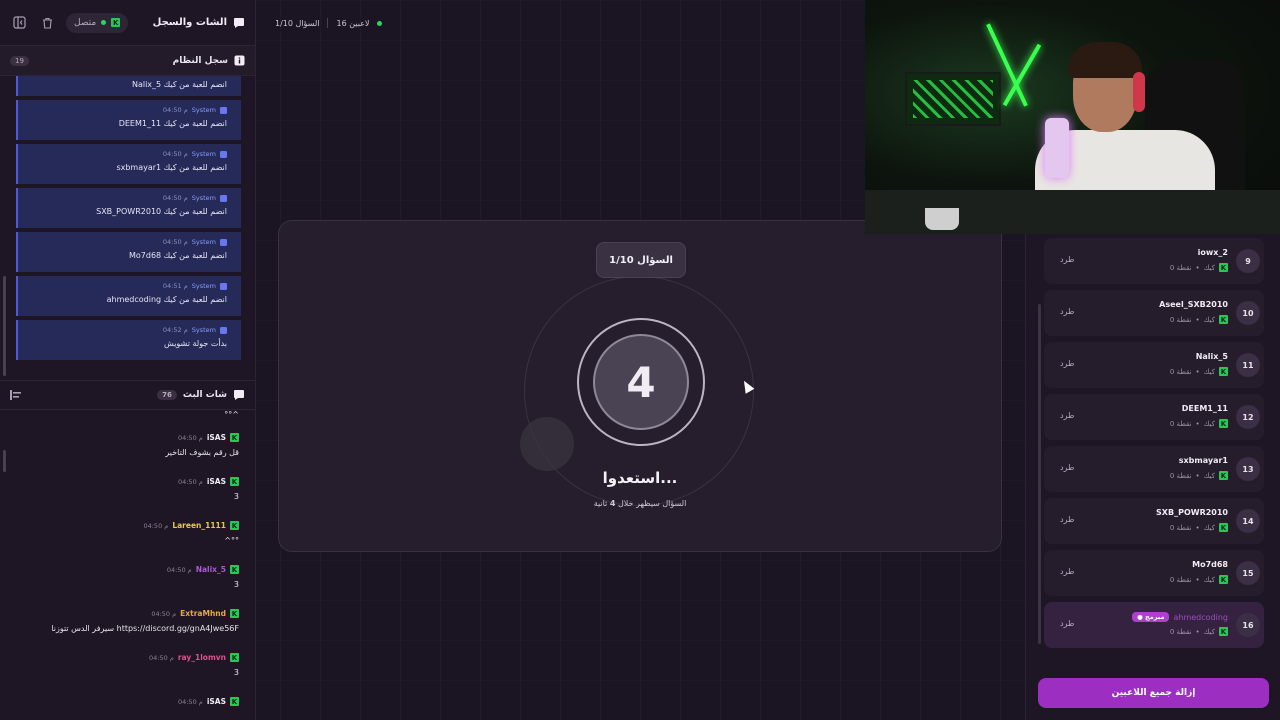  What do you see at coordinates (175, 110) in the screenshot?
I see `system-time: 04:50 م` at bounding box center [175, 110].